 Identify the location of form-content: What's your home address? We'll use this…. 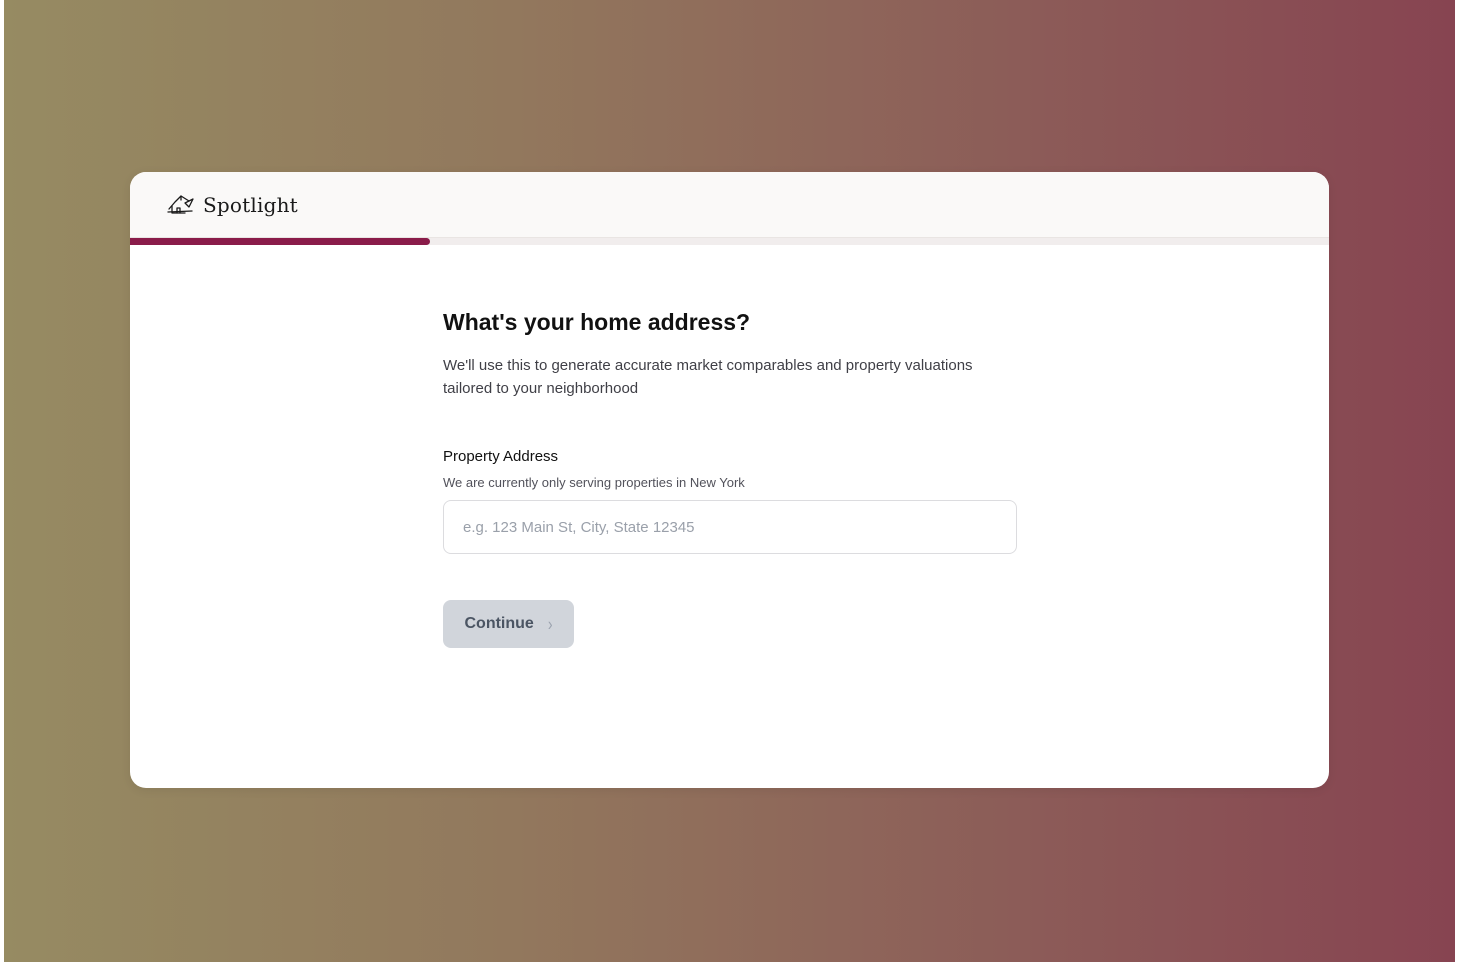
(733, 478).